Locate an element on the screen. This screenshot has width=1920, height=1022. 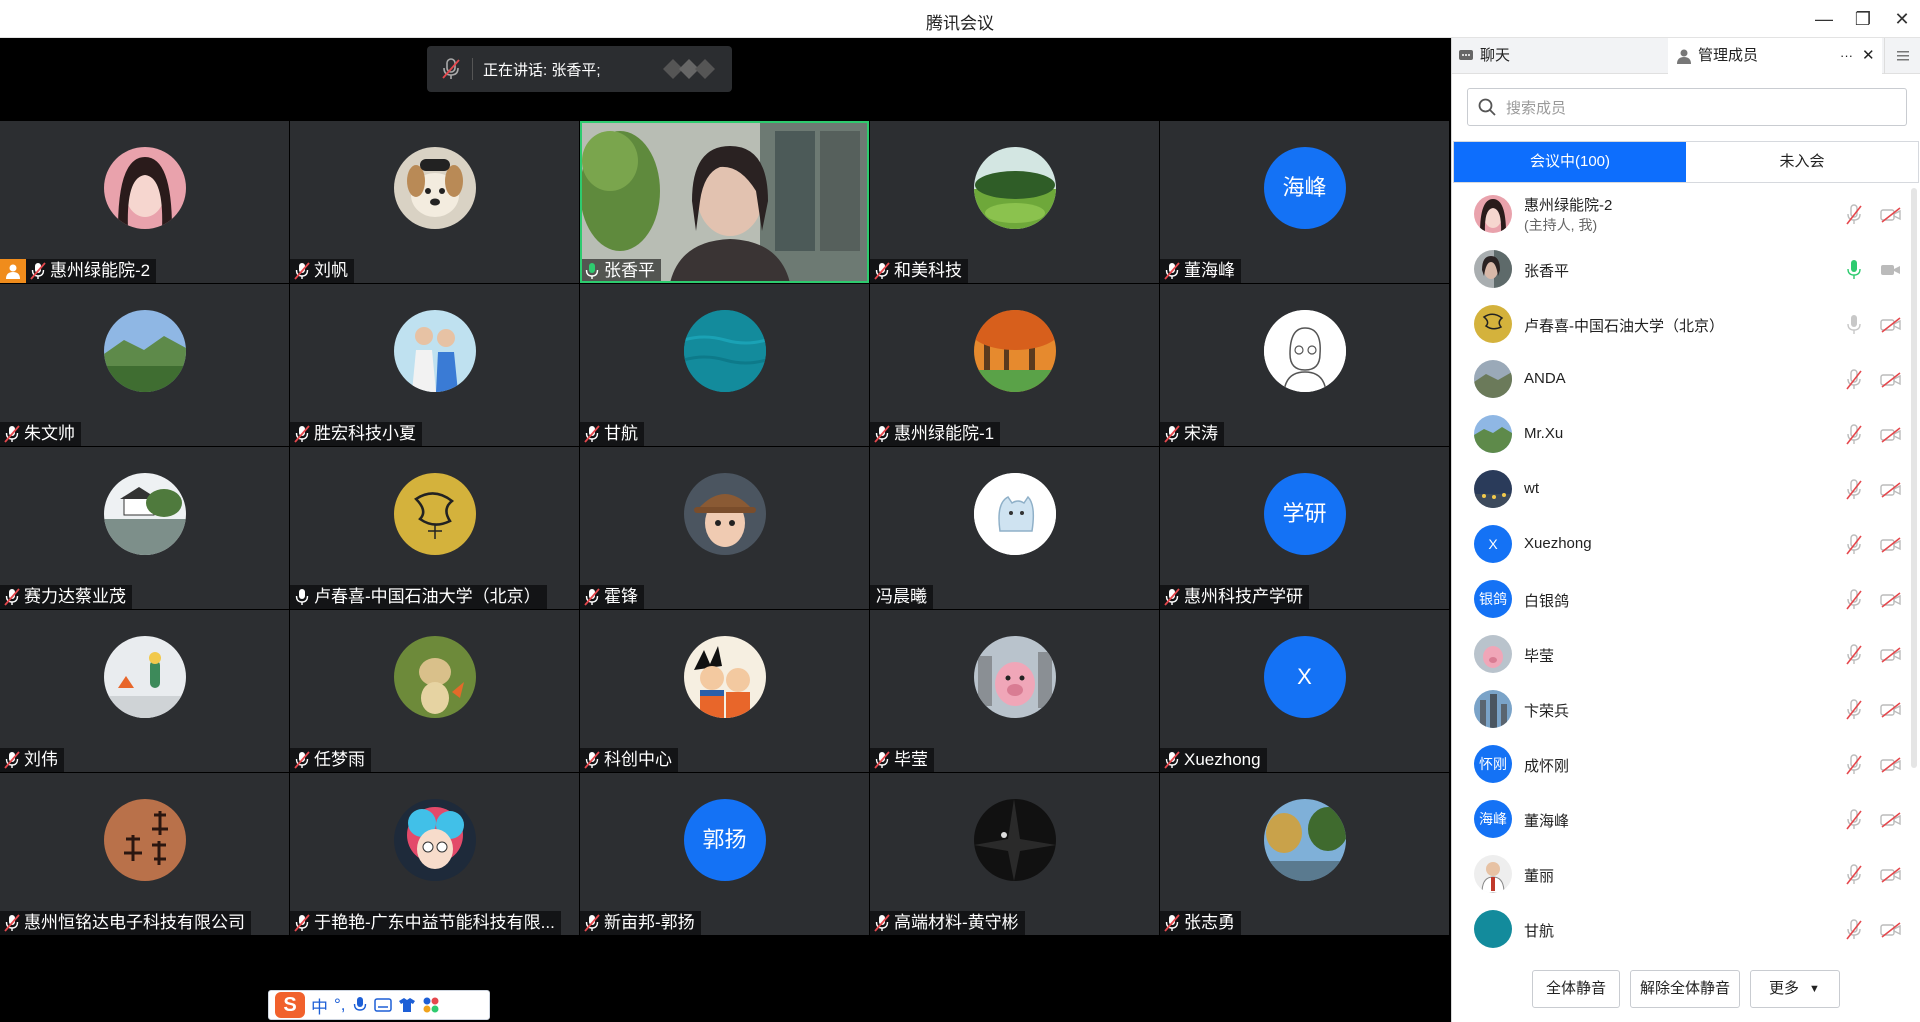
video-tile: 张志勇 is located at coordinates (1304, 854).